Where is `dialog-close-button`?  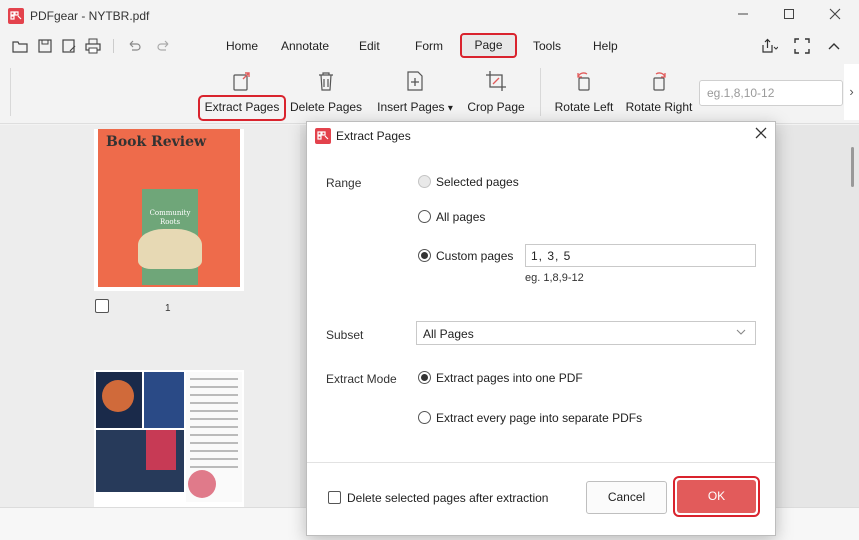
dialog-close-button is located at coordinates (761, 135).